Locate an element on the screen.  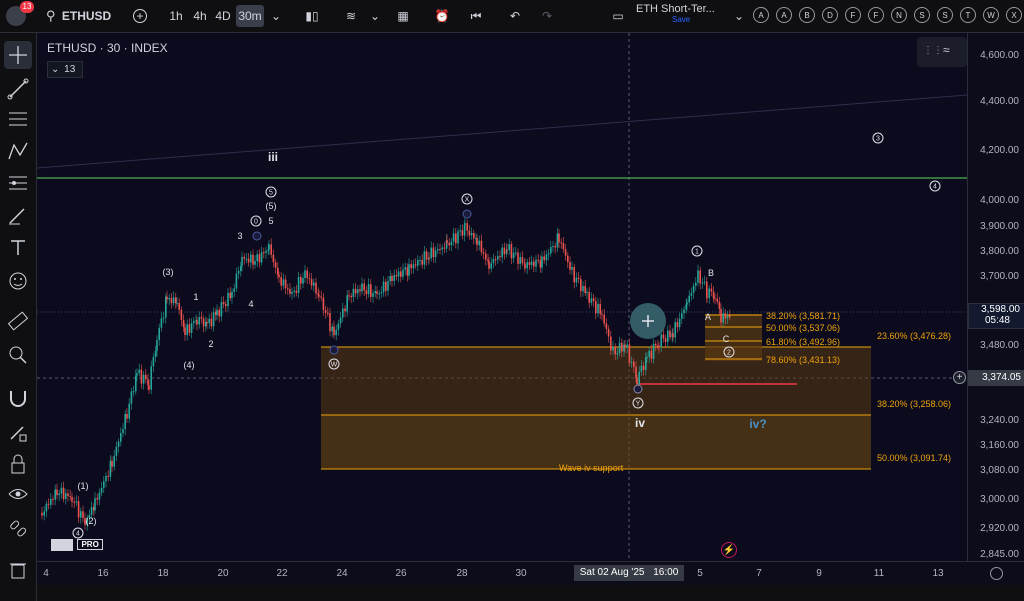
pattern-icon is located at coordinates (18, 151).